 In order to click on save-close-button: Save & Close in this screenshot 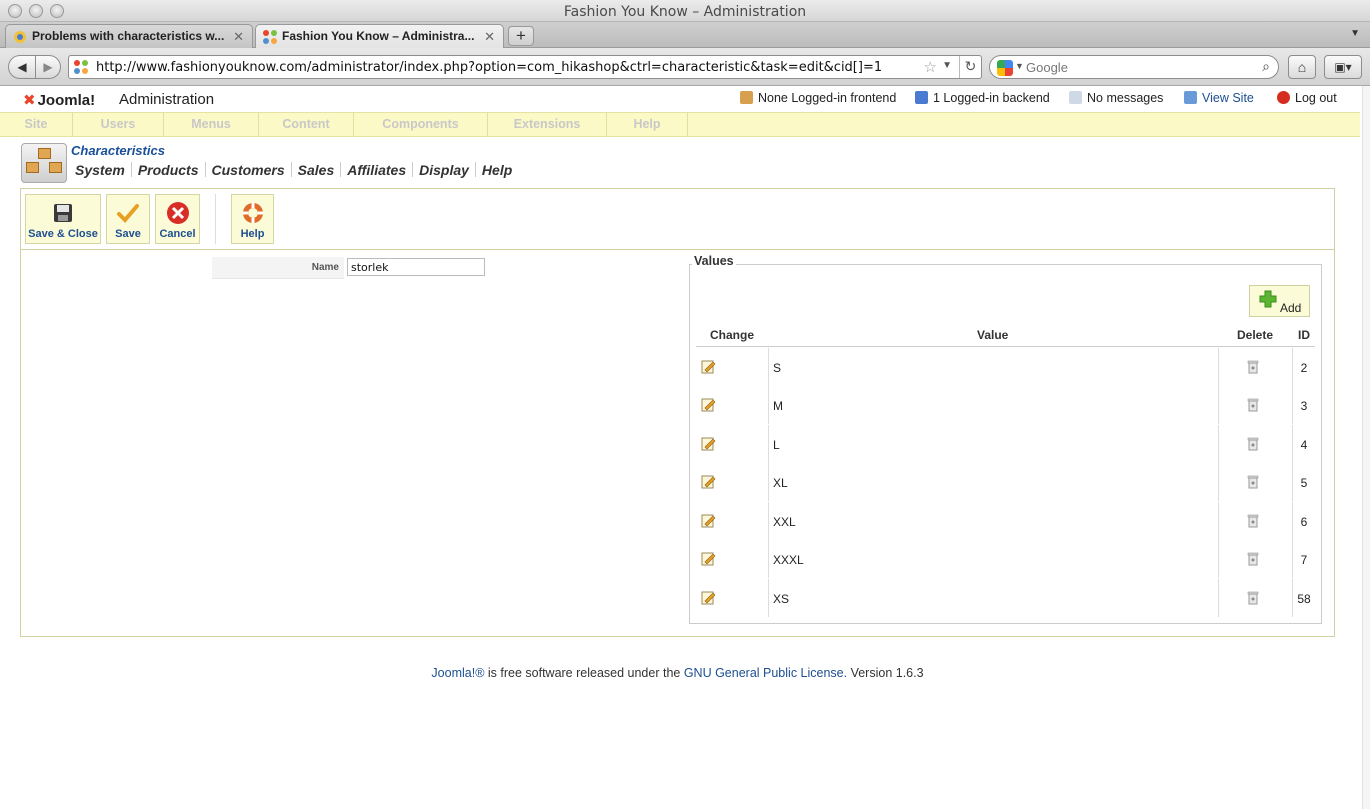, I will do `click(63, 219)`.